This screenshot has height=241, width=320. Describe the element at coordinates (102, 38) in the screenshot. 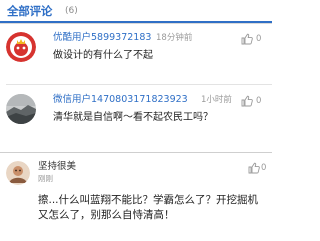

I see `comment-username: 优酷用户5899372183` at that location.